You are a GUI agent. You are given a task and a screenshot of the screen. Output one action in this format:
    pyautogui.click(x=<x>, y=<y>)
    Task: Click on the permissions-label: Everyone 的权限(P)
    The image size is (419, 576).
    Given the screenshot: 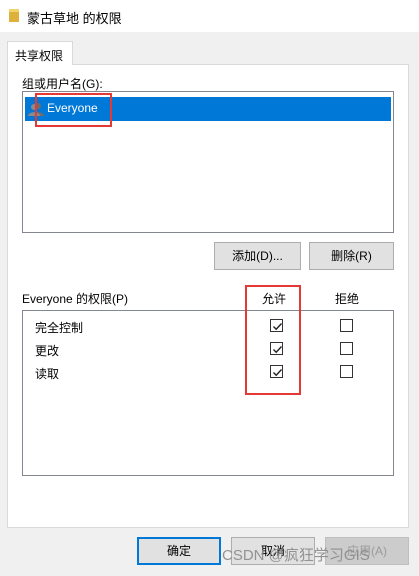 What is the action you would take?
    pyautogui.click(x=75, y=299)
    